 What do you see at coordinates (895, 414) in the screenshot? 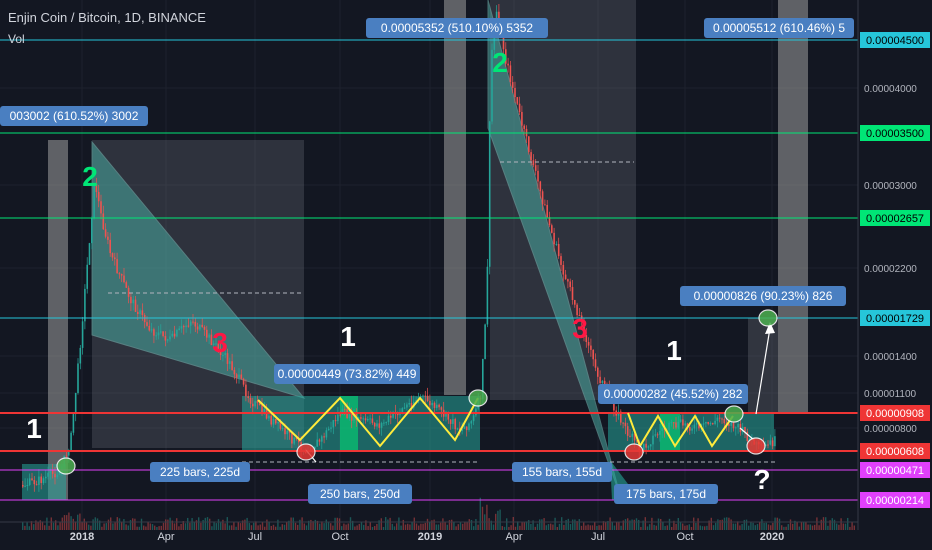
I see `price-level-tag-4: 0.00000908` at bounding box center [895, 414].